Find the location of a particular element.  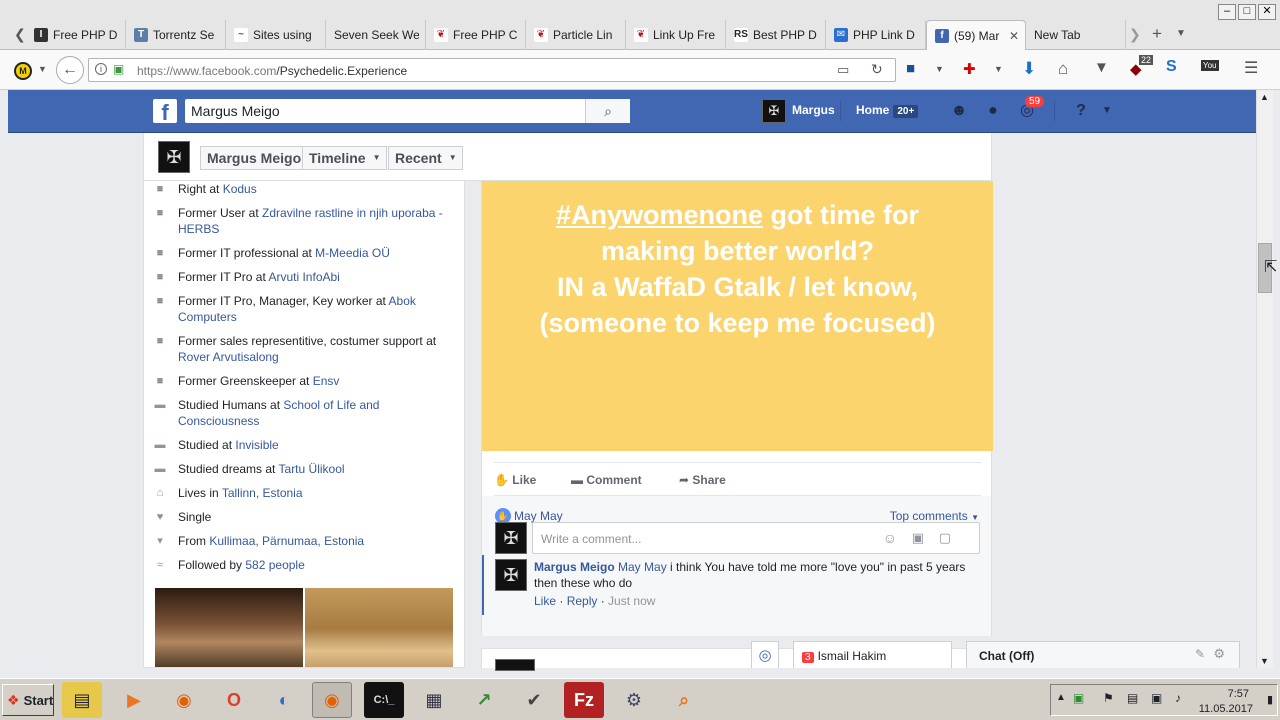

chat-conversation-tab: 3 Ismail Hakim is located at coordinates (872, 654).